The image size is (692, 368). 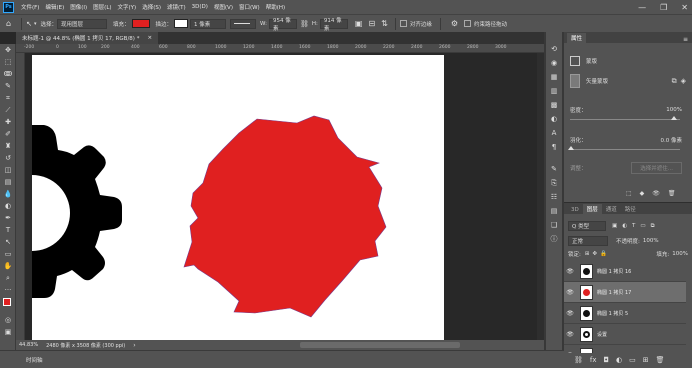 I want to click on menu-layer: 图层(L), so click(x=102, y=7).